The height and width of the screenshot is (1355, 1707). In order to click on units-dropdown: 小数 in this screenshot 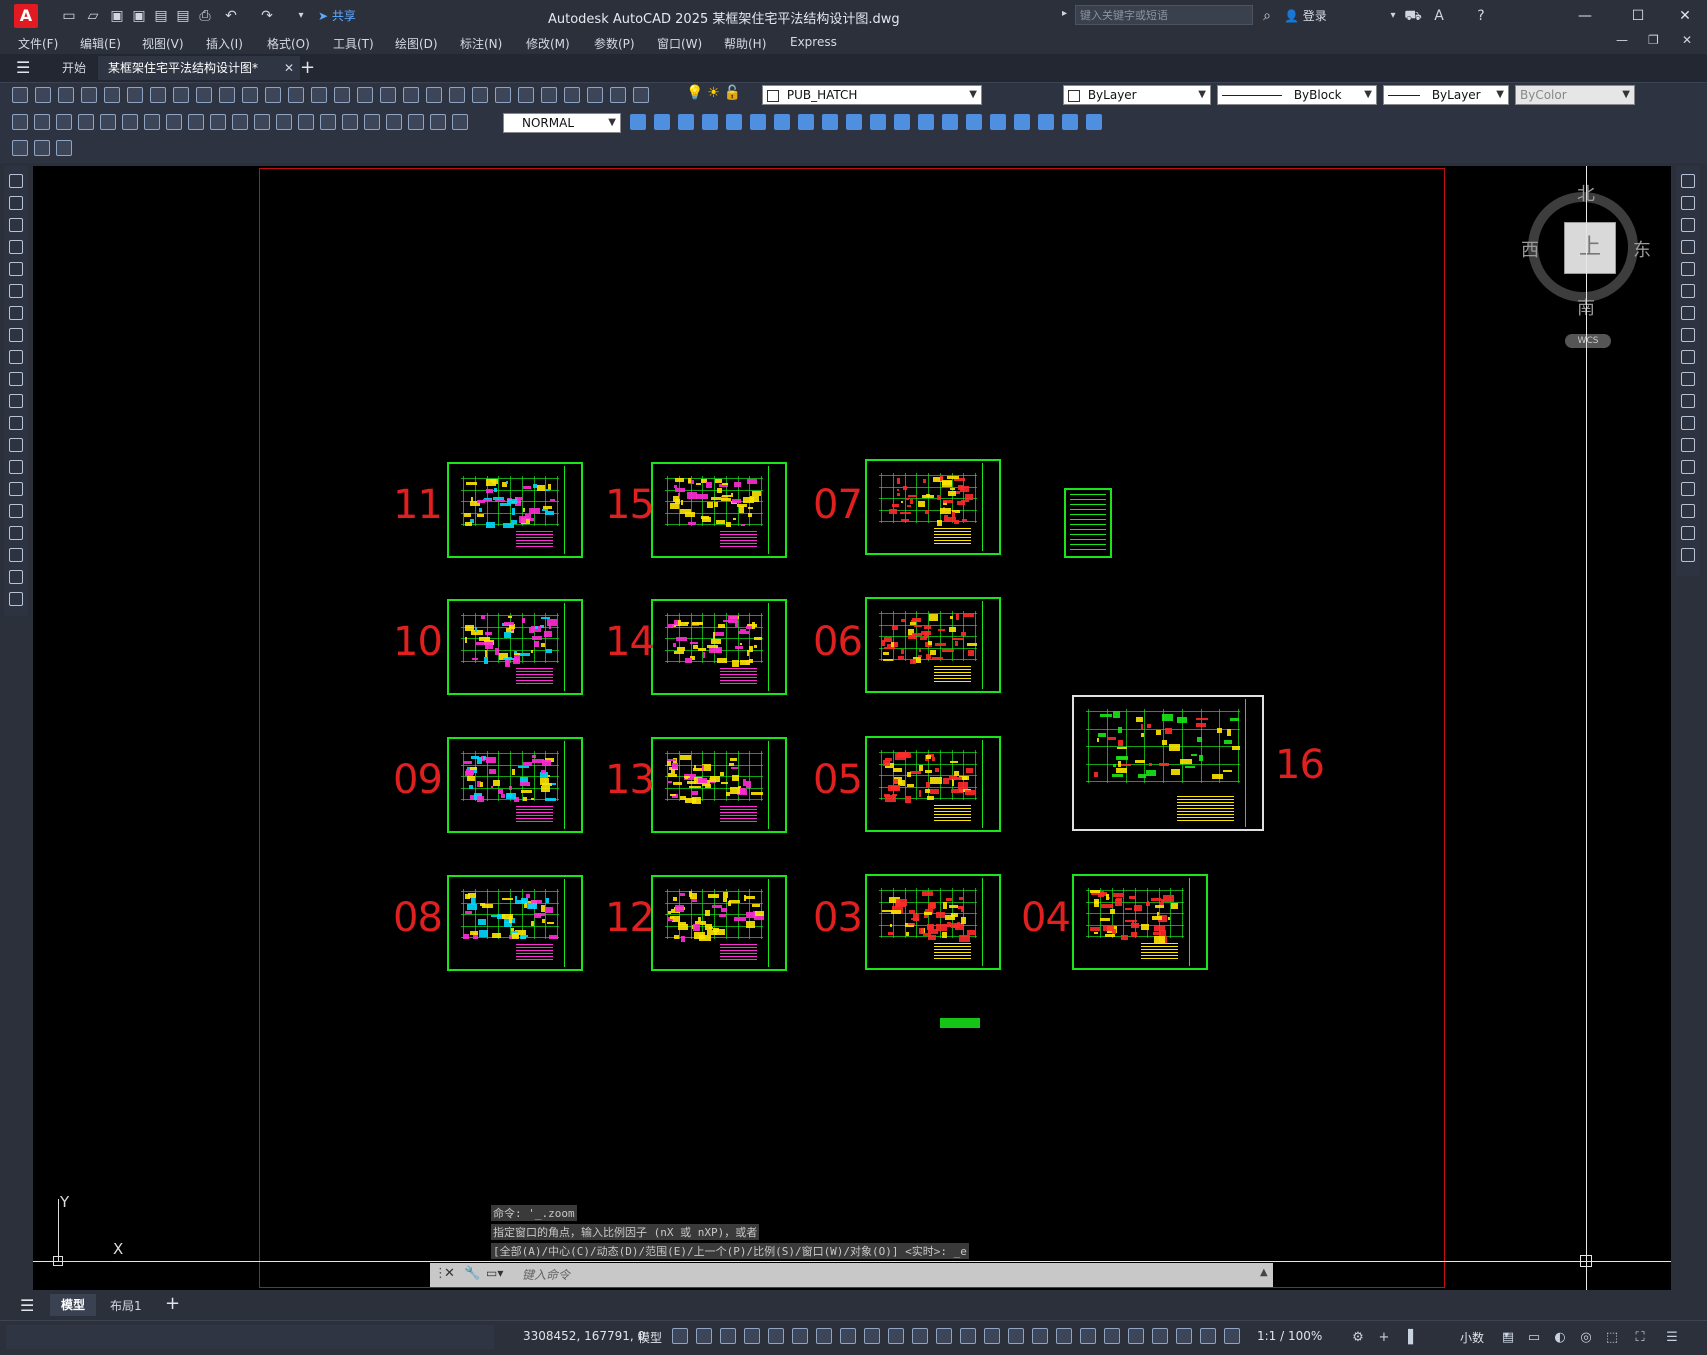, I will do `click(1472, 1337)`.